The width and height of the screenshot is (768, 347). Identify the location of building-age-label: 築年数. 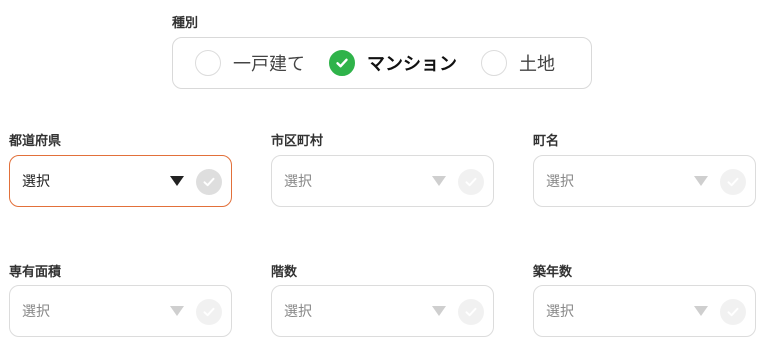
(553, 272).